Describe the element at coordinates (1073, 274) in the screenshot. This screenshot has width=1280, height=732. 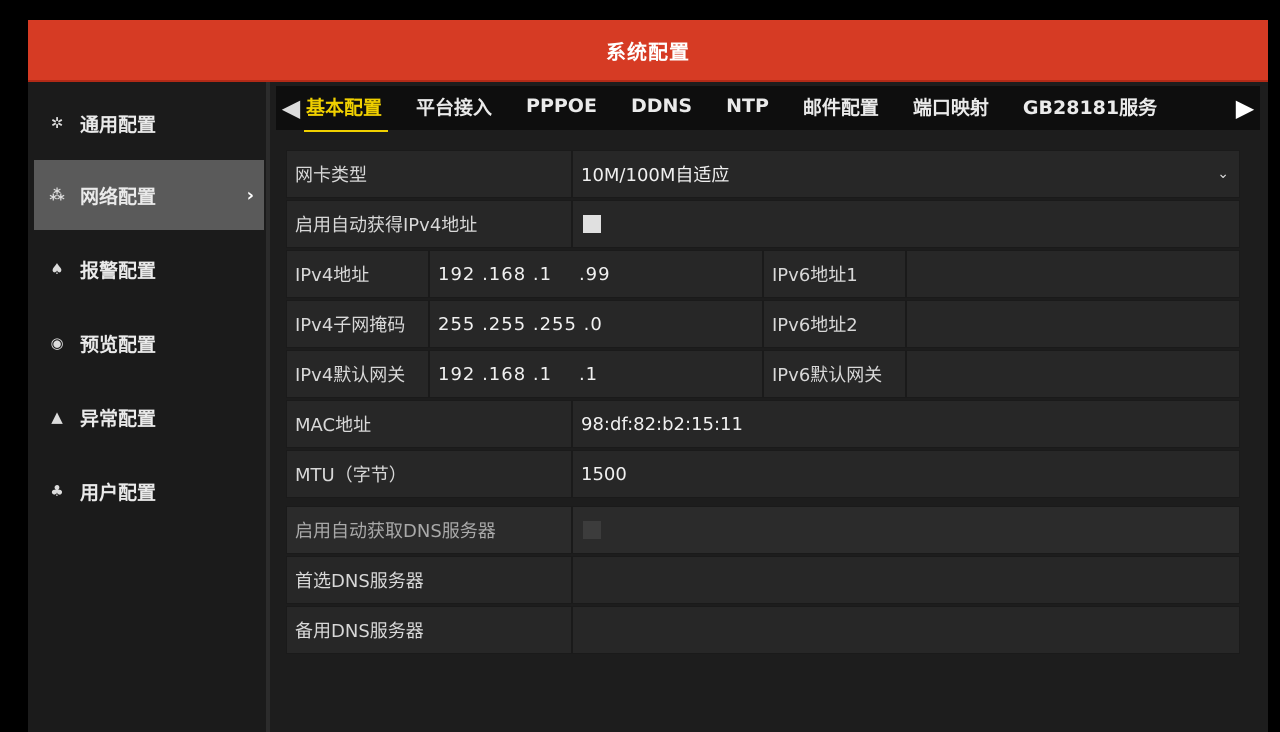
I see `ipv6-address1-field` at that location.